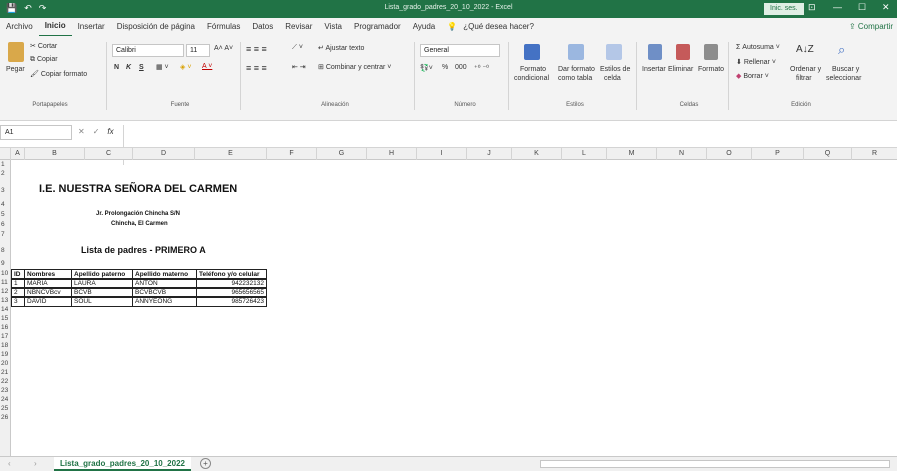 The height and width of the screenshot is (471, 897). What do you see at coordinates (683, 52) in the screenshot?
I see `delete-cells-icon` at bounding box center [683, 52].